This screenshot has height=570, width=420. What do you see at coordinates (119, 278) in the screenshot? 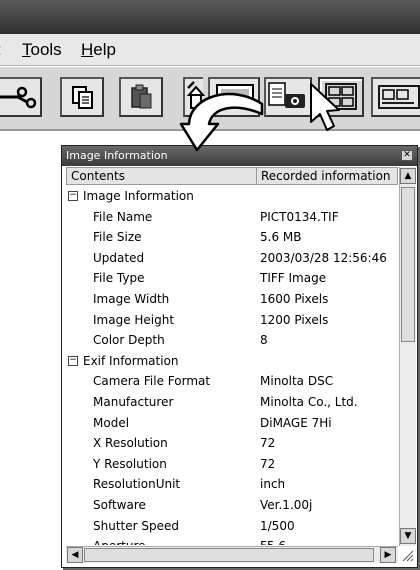
I see `item-key: File Type` at bounding box center [119, 278].